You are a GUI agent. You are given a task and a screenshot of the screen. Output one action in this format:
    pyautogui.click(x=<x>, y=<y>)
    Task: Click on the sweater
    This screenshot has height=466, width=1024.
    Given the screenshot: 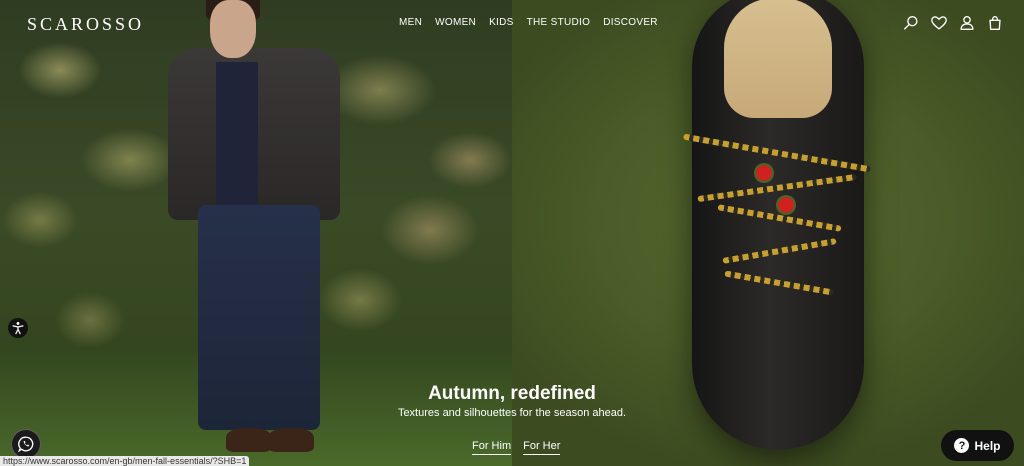 What is the action you would take?
    pyautogui.click(x=237, y=137)
    